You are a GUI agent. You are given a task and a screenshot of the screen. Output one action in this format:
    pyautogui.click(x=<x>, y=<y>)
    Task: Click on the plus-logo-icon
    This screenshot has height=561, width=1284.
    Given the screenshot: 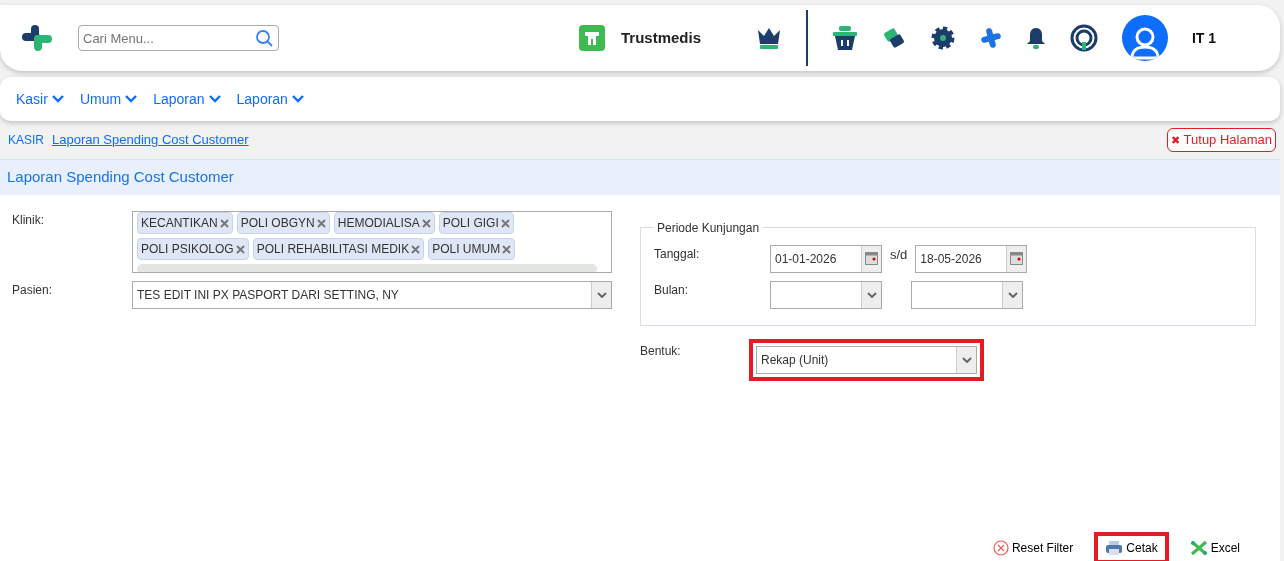 What is the action you would take?
    pyautogui.click(x=37, y=38)
    